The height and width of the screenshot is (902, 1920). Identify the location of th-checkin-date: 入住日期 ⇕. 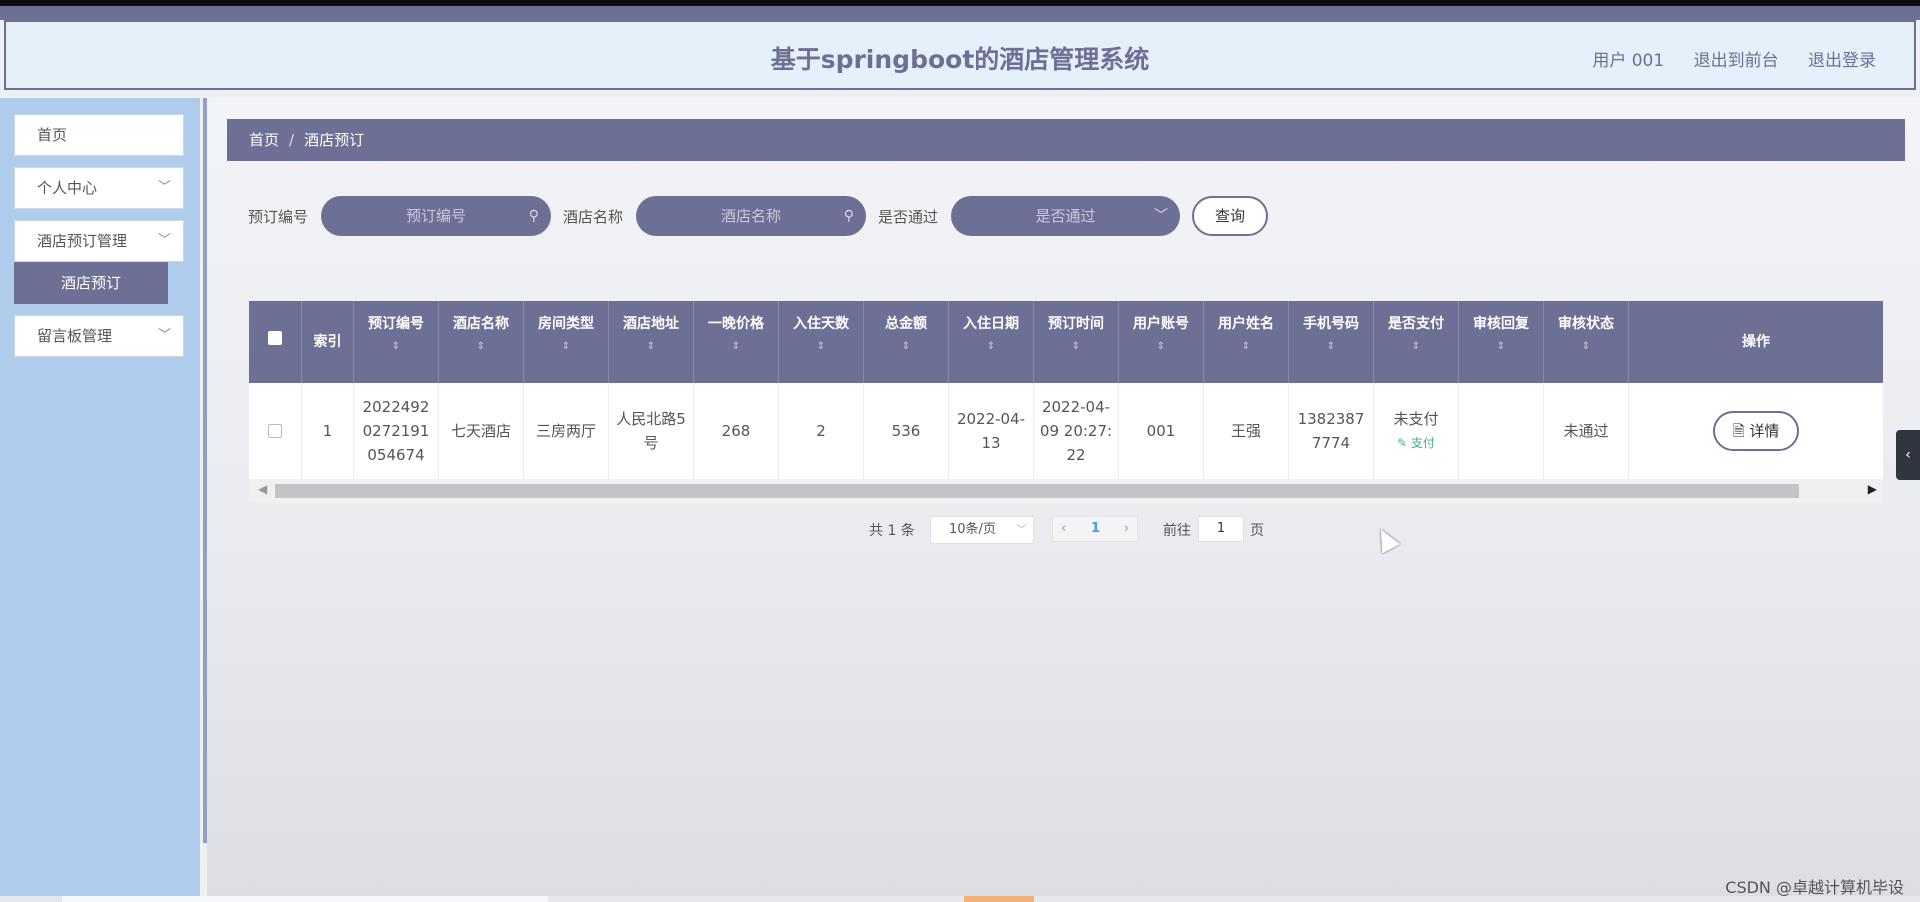
(991, 342).